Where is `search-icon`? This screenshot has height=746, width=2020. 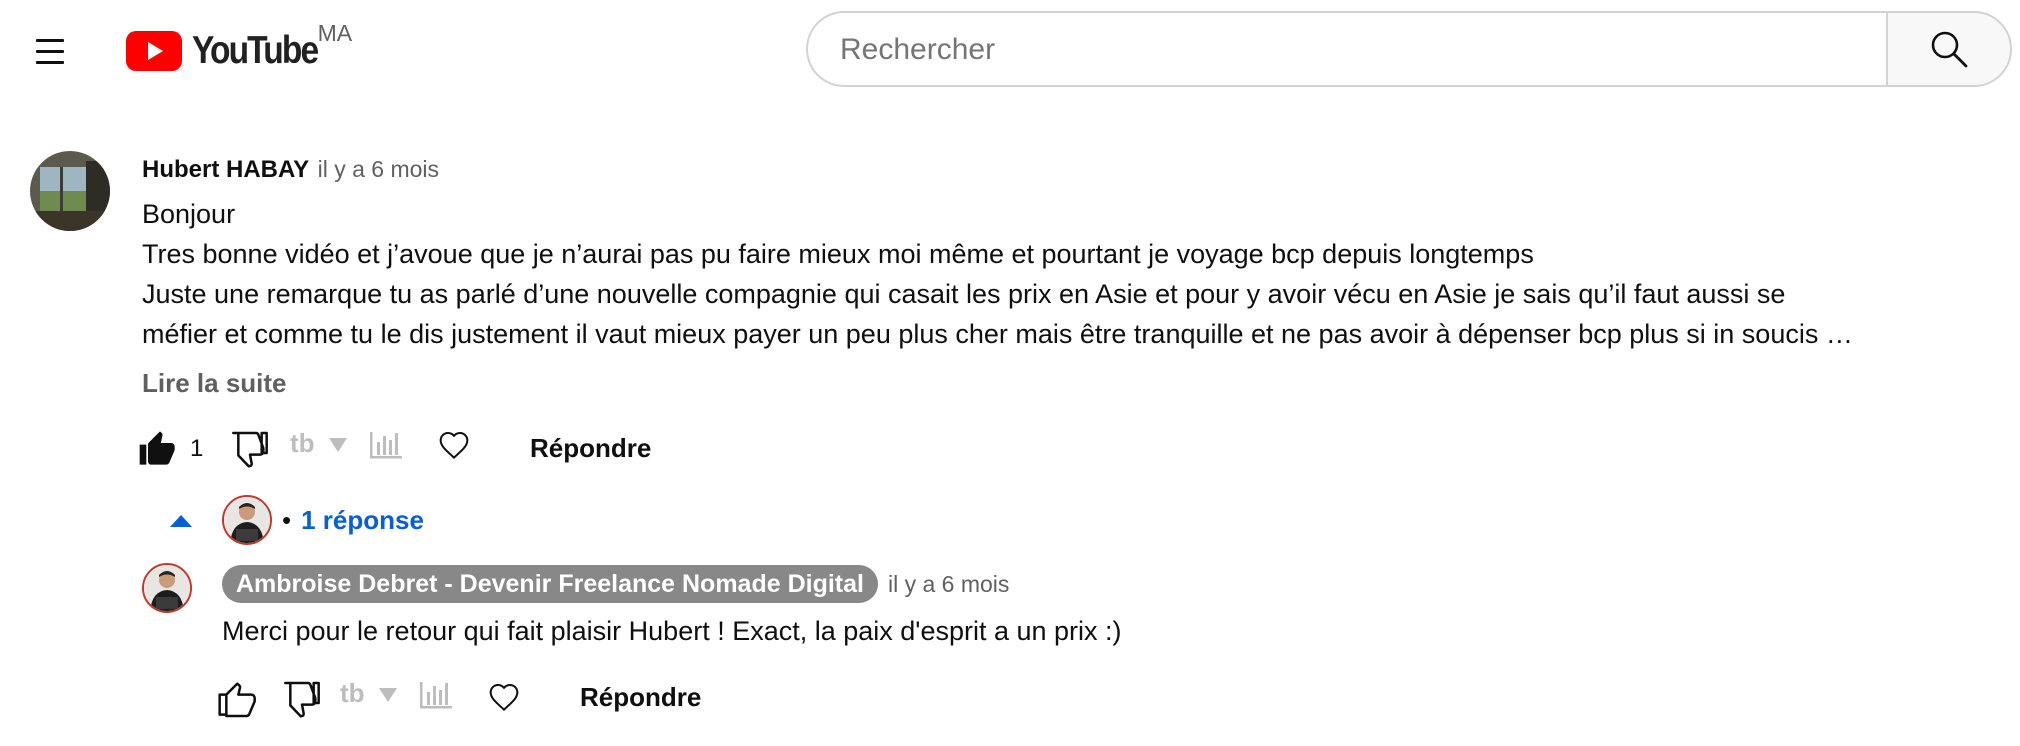 search-icon is located at coordinates (1949, 49).